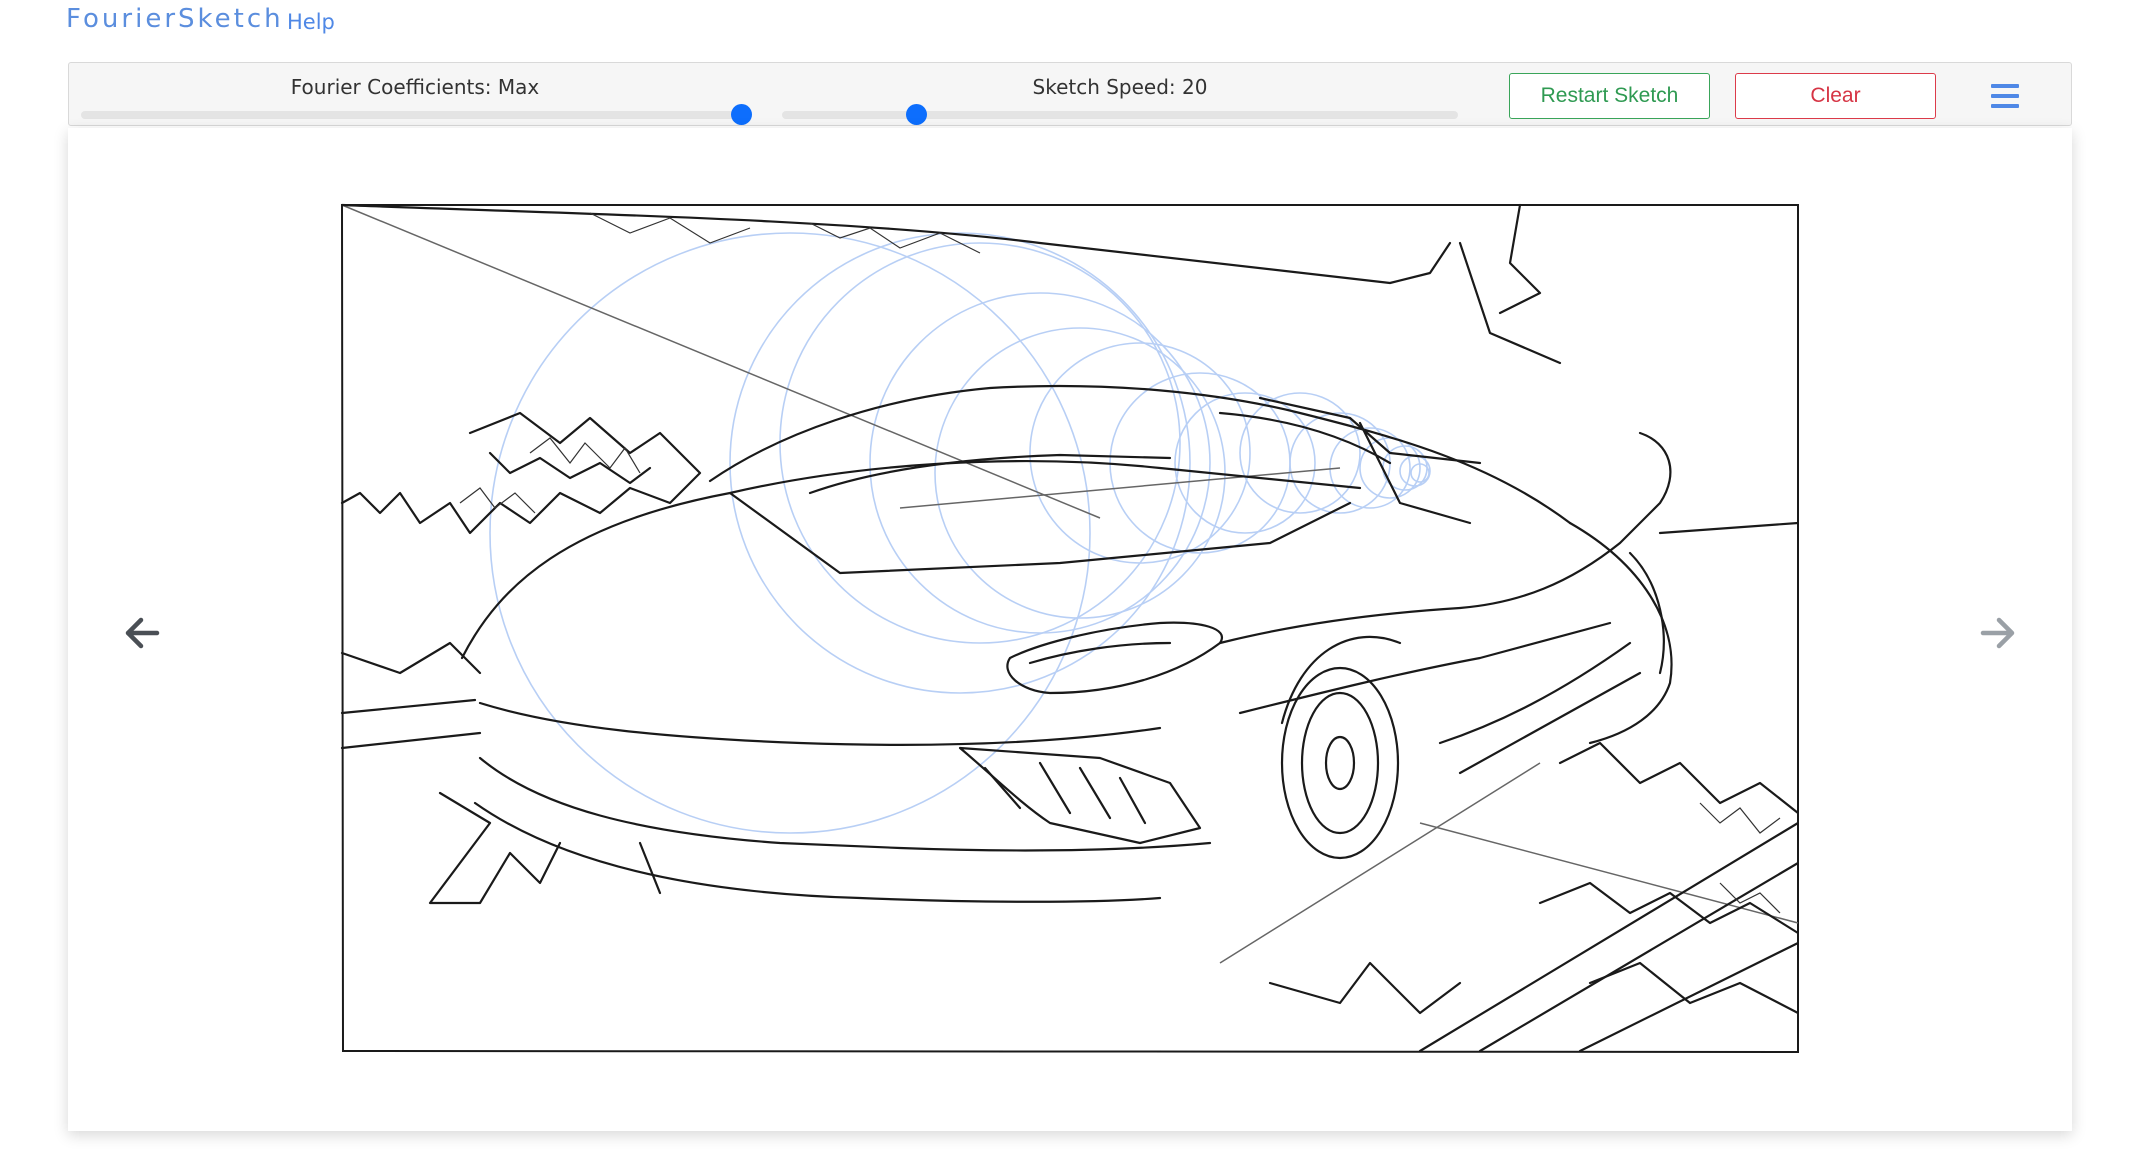 The image size is (2135, 1170). Describe the element at coordinates (1609, 96) in the screenshot. I see `restart-sketch-button: Restart Sketch` at that location.